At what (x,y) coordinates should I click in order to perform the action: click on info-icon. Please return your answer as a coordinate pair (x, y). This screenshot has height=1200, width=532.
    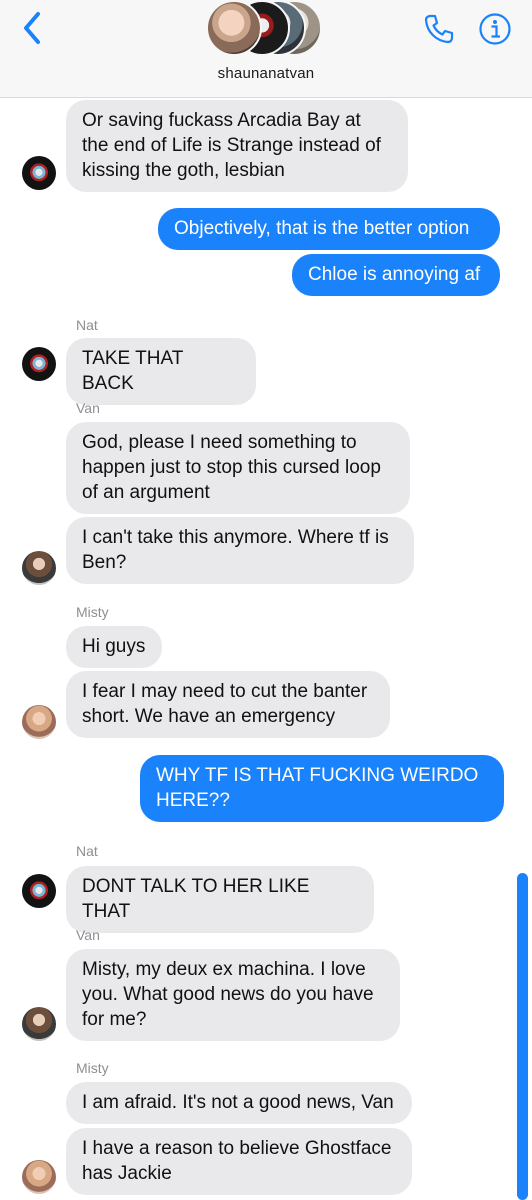
    Looking at the image, I should click on (495, 29).